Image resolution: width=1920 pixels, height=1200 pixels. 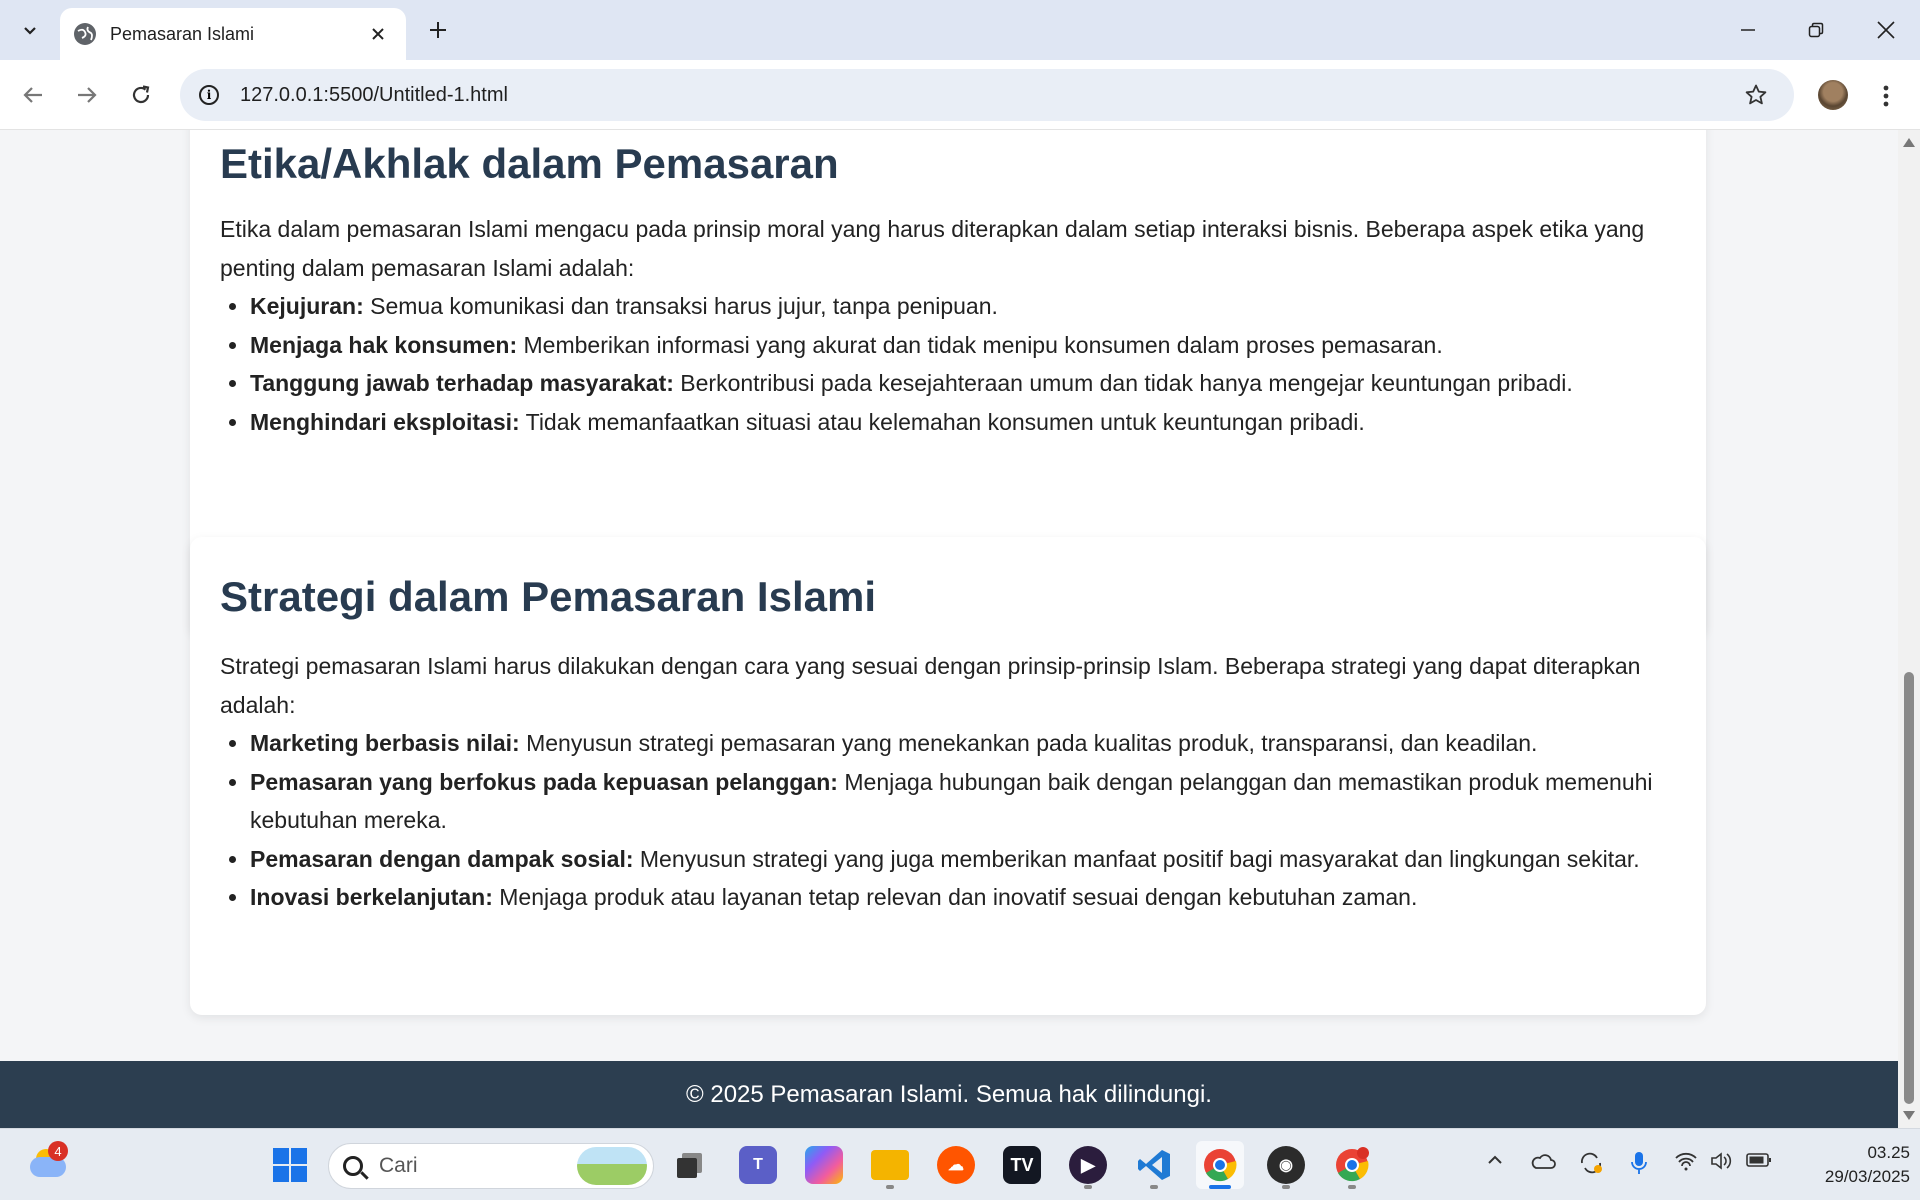 I want to click on profile-avatar, so click(x=1833, y=95).